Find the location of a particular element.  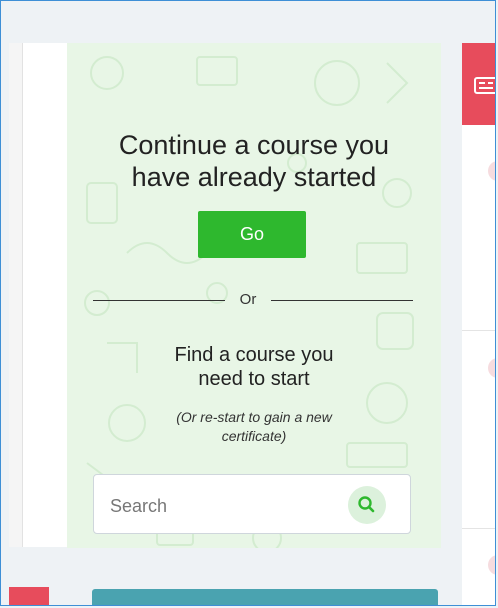

search-input is located at coordinates (225, 506).